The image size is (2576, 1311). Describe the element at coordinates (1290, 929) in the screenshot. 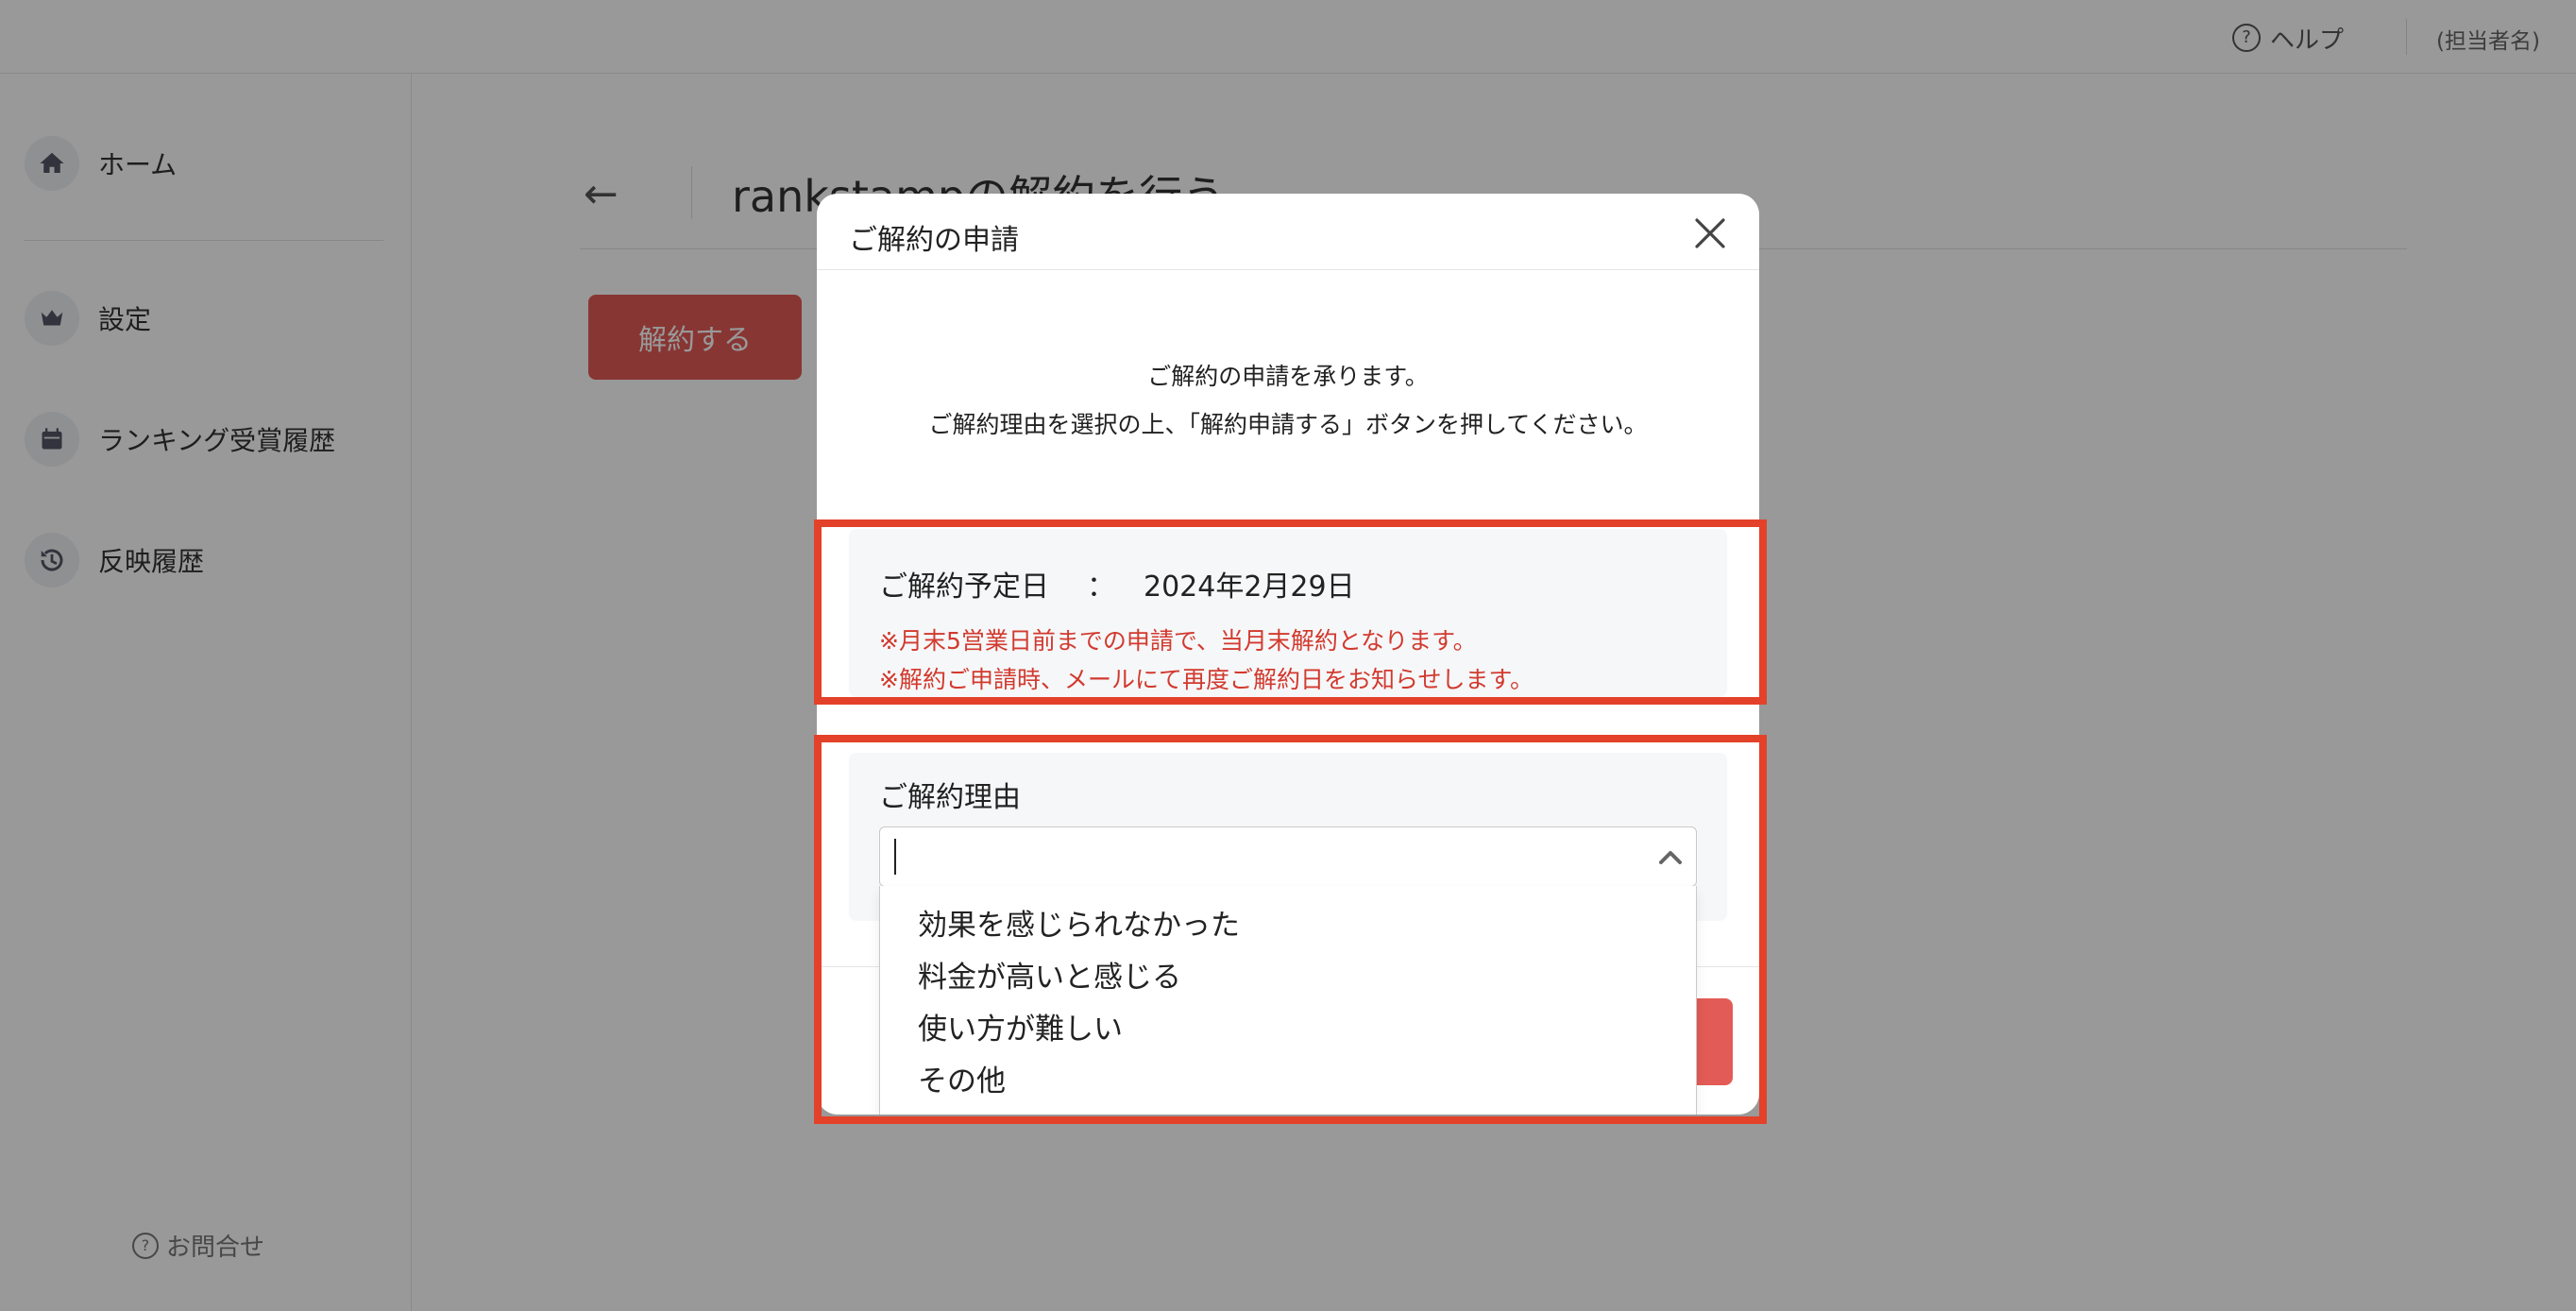

I see `highlight-box-reason` at that location.